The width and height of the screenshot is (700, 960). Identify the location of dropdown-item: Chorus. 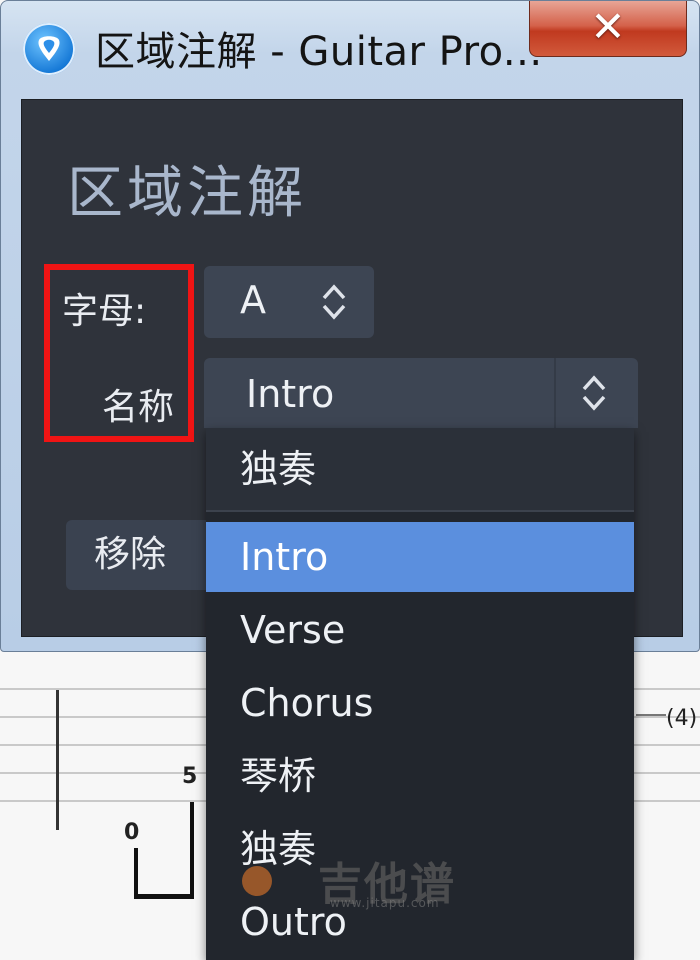
(420, 703).